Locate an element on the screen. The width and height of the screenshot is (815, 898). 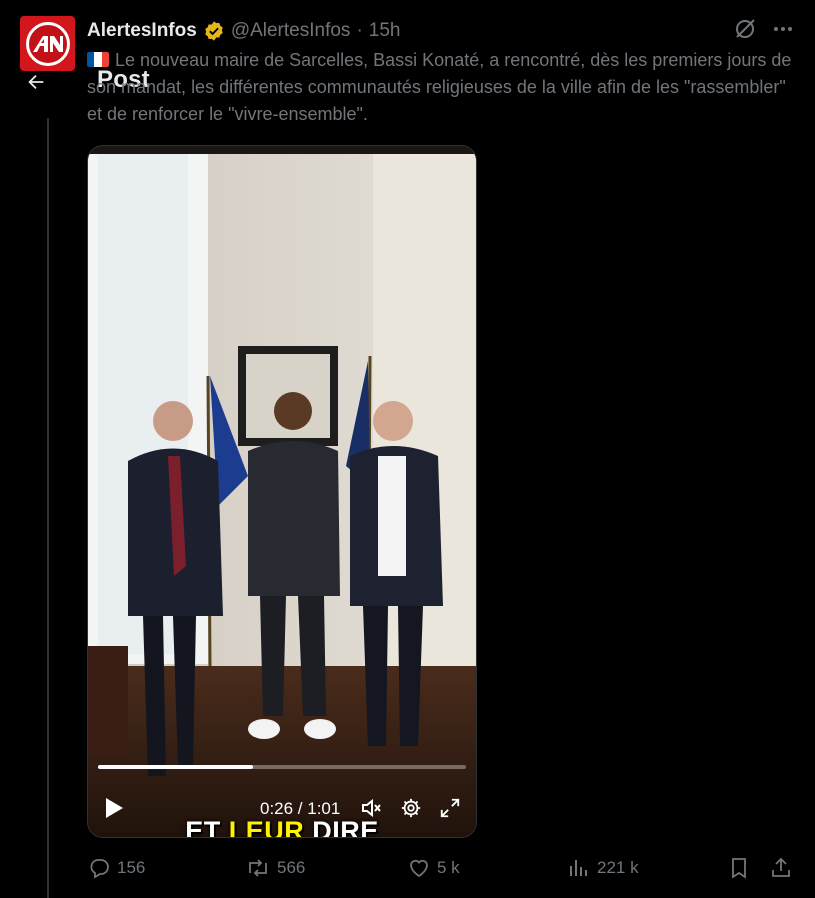
handle: @AlertesInfos is located at coordinates (291, 31).